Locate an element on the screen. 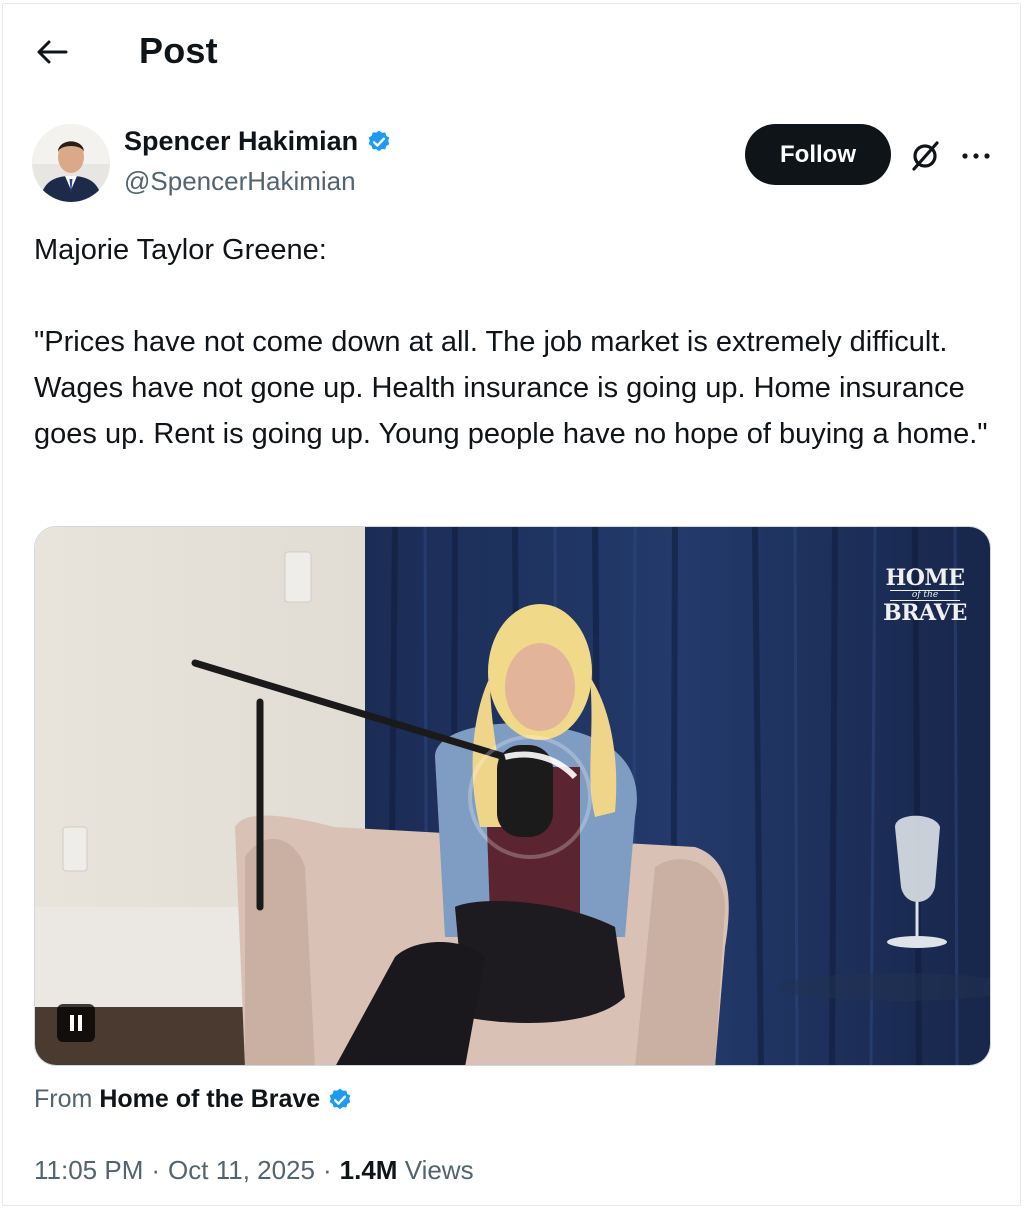 The width and height of the screenshot is (1025, 1208). back-button is located at coordinates (52, 52).